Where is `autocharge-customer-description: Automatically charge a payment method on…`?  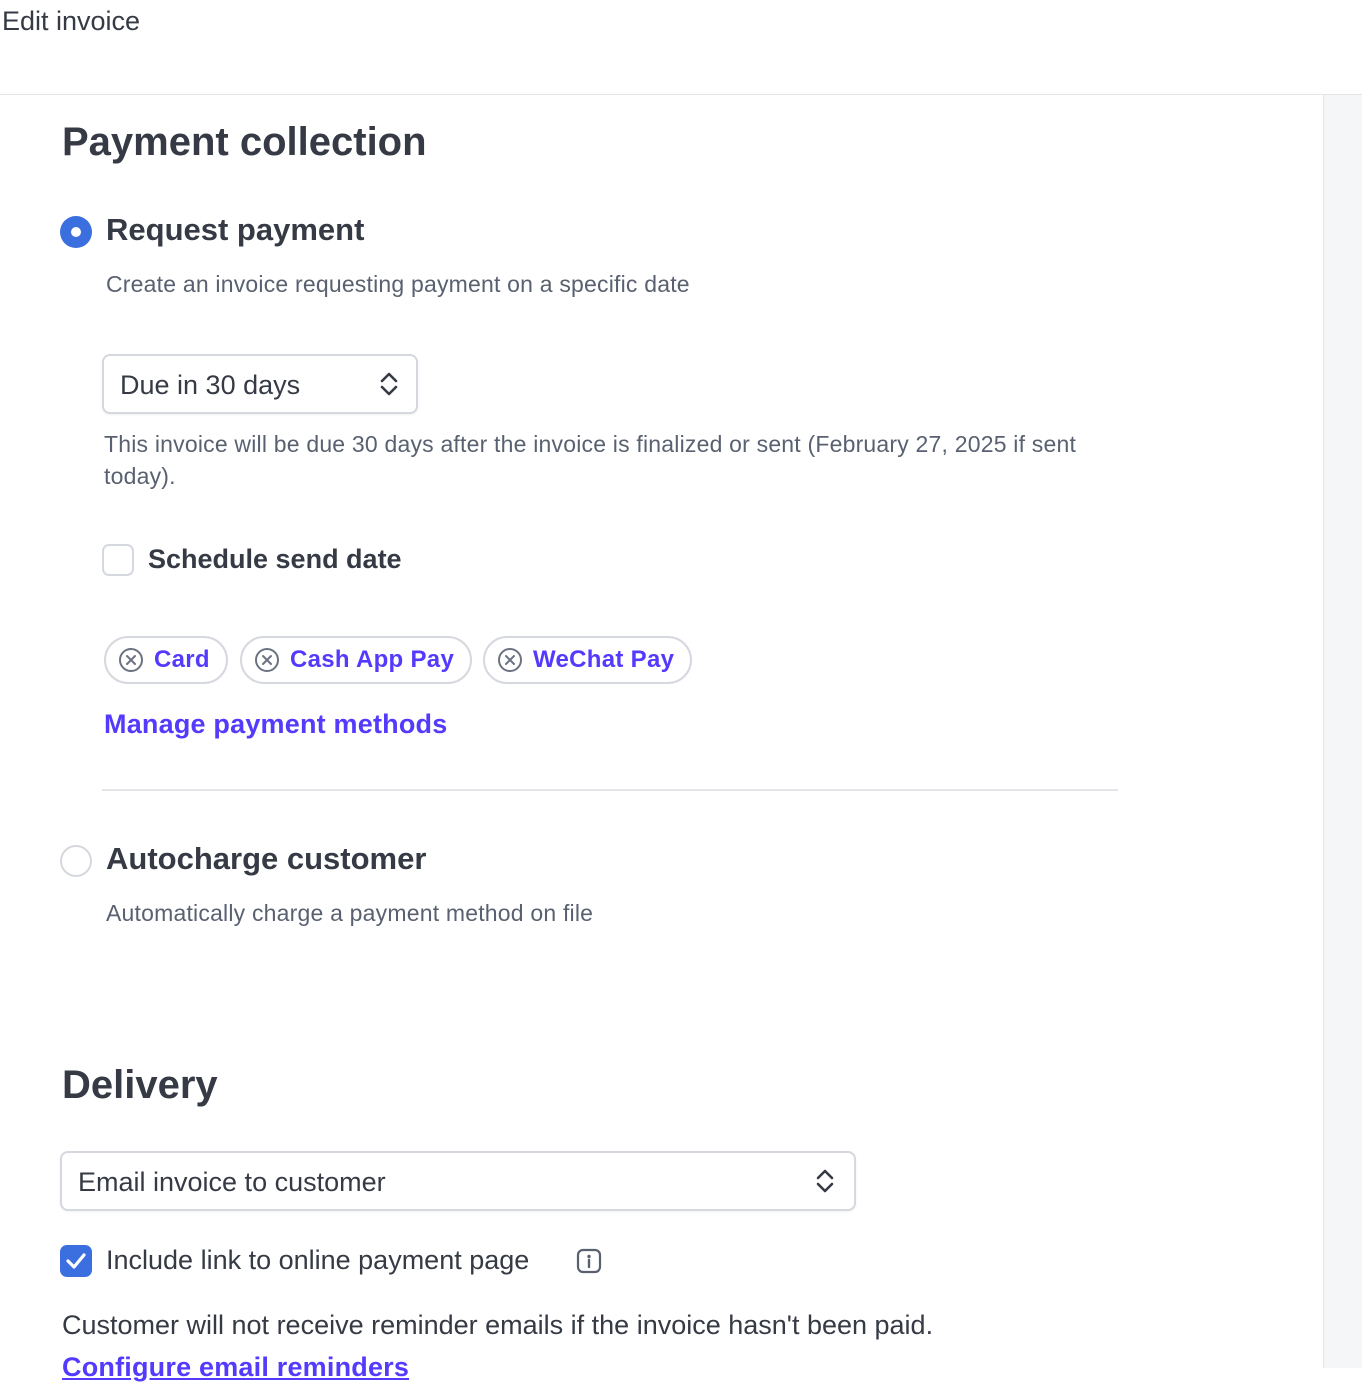 autocharge-customer-description: Automatically charge a payment method on… is located at coordinates (350, 913).